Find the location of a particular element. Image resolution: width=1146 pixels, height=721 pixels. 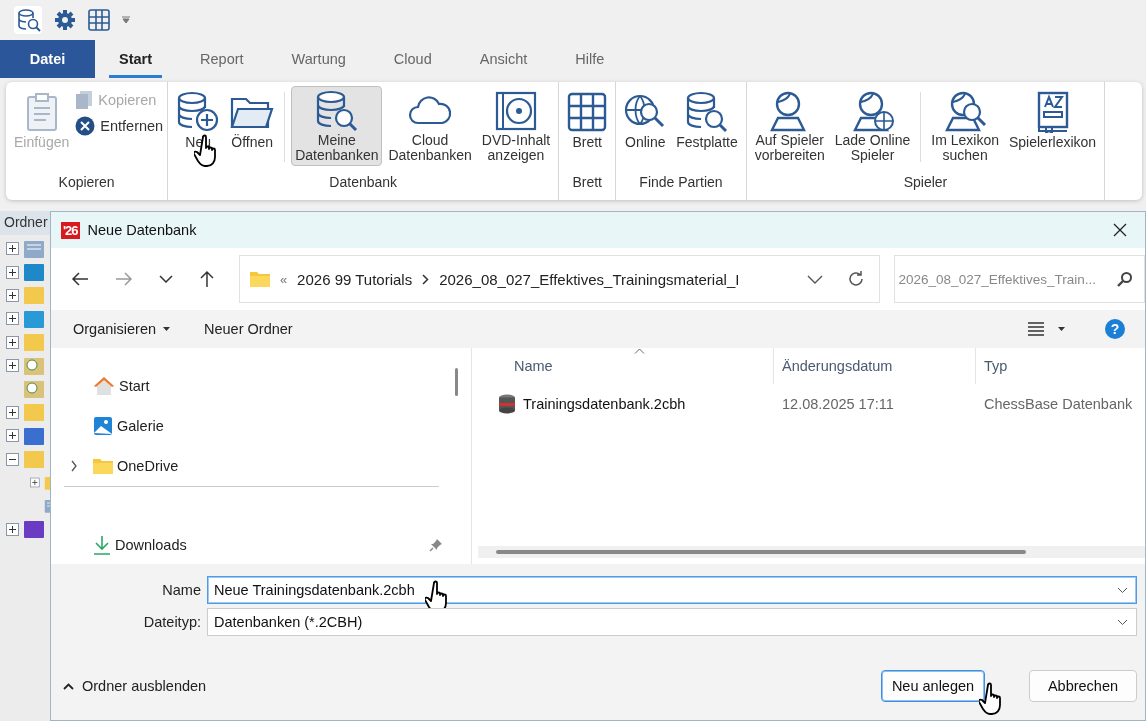

ribbon-button: Brett is located at coordinates (587, 126).